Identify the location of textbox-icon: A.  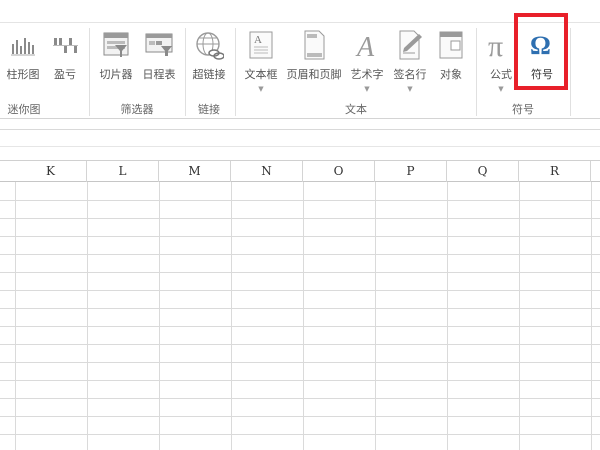
(261, 45).